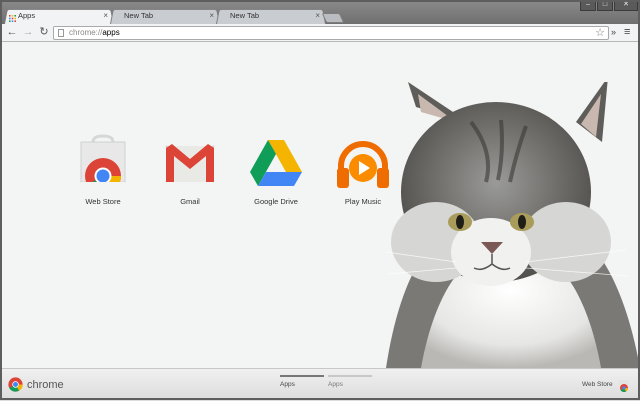 The height and width of the screenshot is (401, 640). I want to click on url-text: chrome://apps, so click(94, 32).